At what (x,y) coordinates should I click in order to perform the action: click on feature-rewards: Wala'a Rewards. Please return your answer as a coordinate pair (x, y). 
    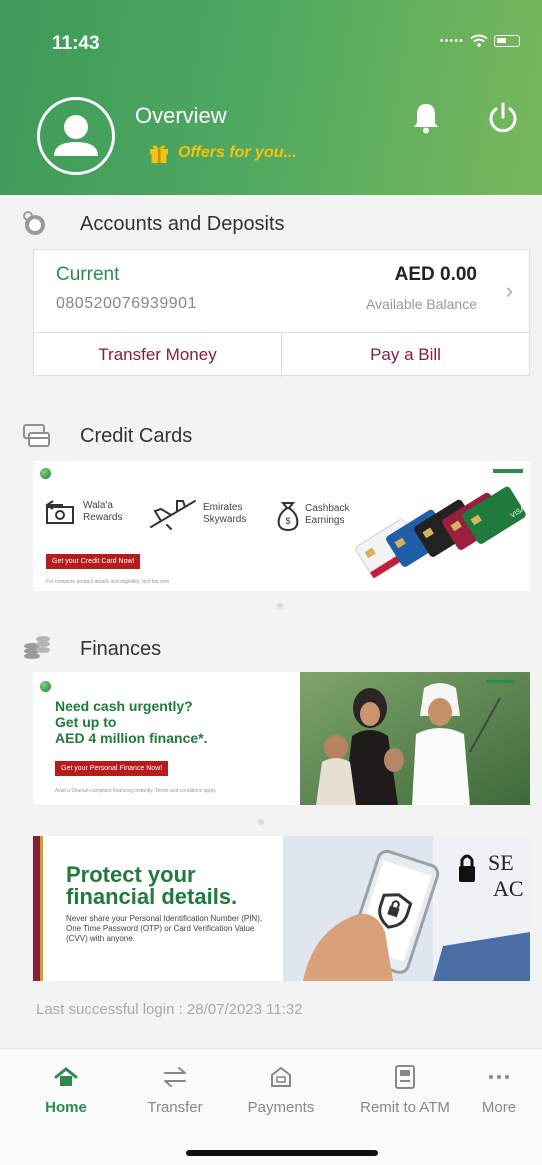
    Looking at the image, I should click on (93, 512).